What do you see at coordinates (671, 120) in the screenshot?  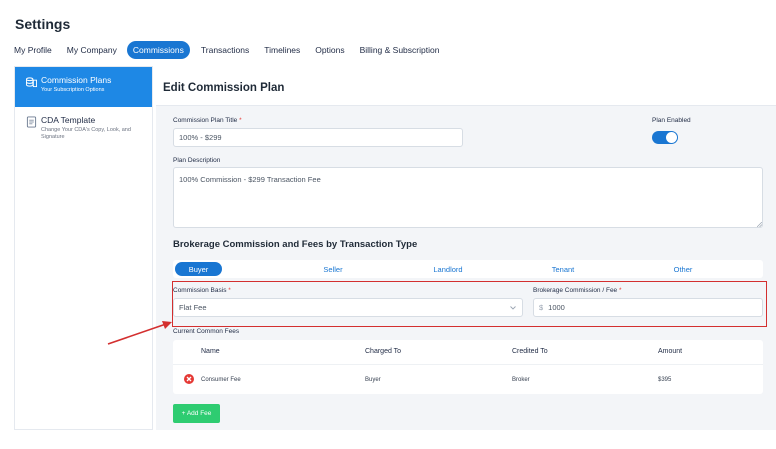 I see `plan-enabled-label: Plan Enabled` at bounding box center [671, 120].